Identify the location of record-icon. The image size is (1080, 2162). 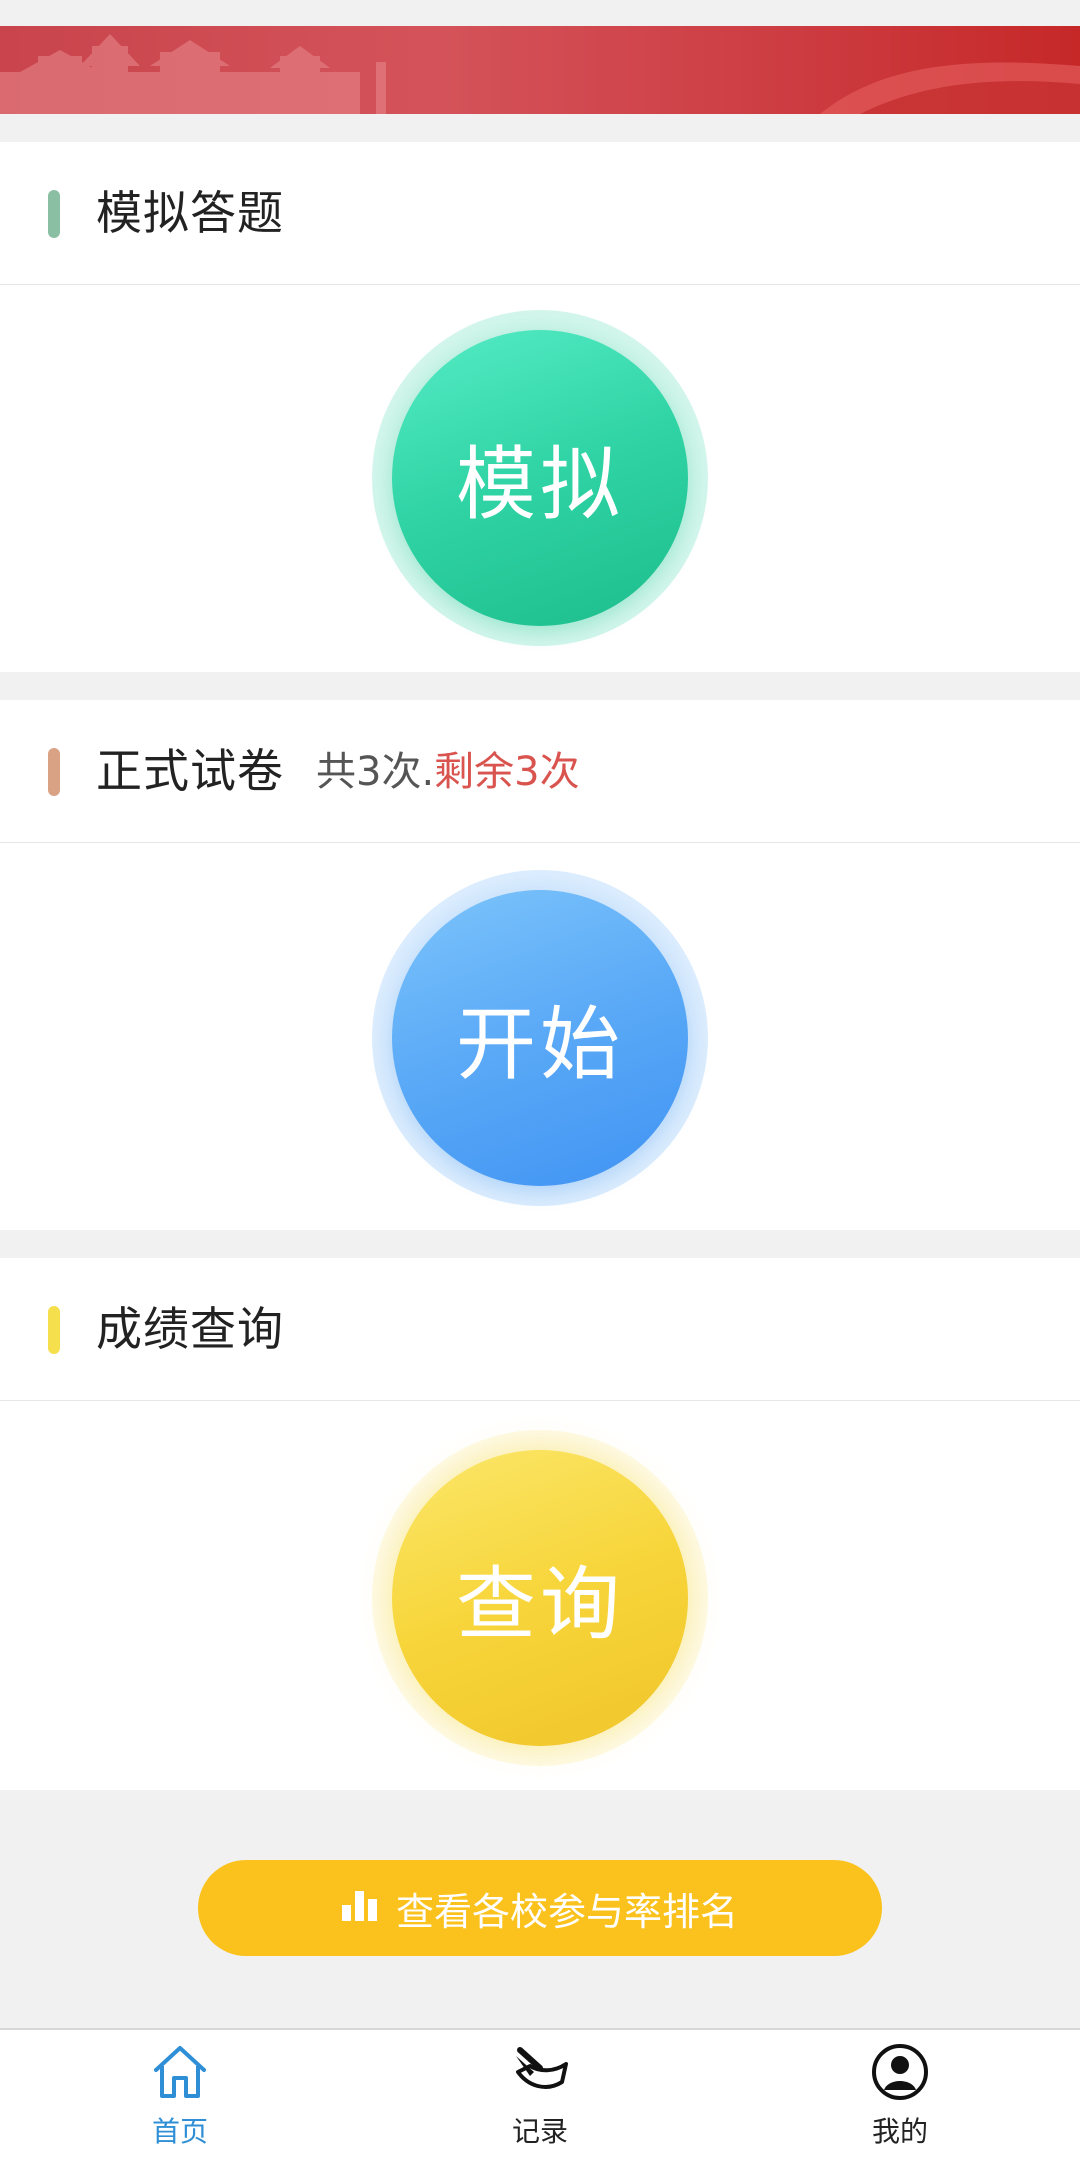
(540, 2072).